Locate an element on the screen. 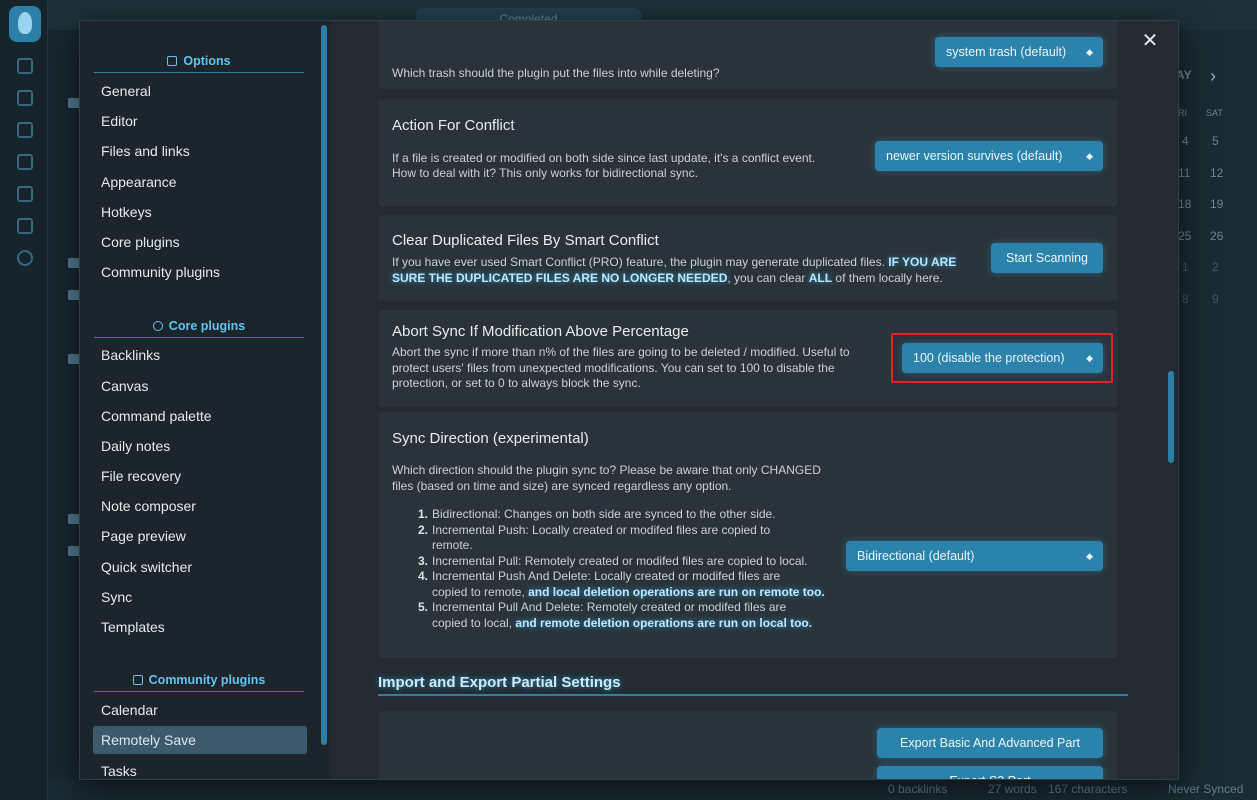  calendar-day: 1 is located at coordinates (1185, 267).